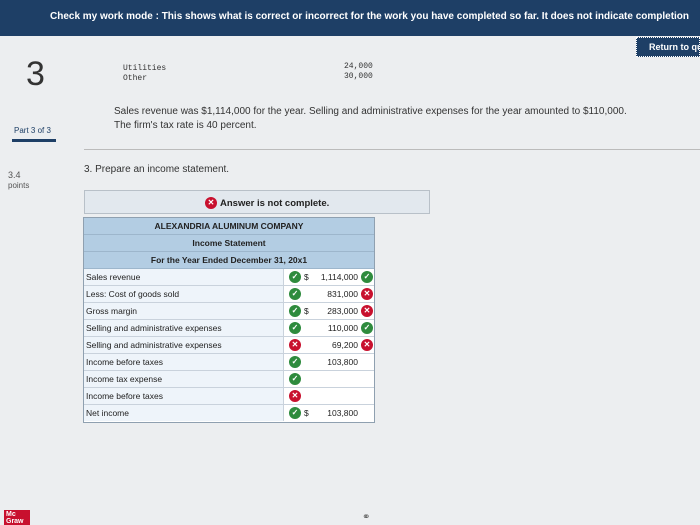 This screenshot has height=525, width=700. I want to click on row-amount-input: 831,000, so click(334, 294).